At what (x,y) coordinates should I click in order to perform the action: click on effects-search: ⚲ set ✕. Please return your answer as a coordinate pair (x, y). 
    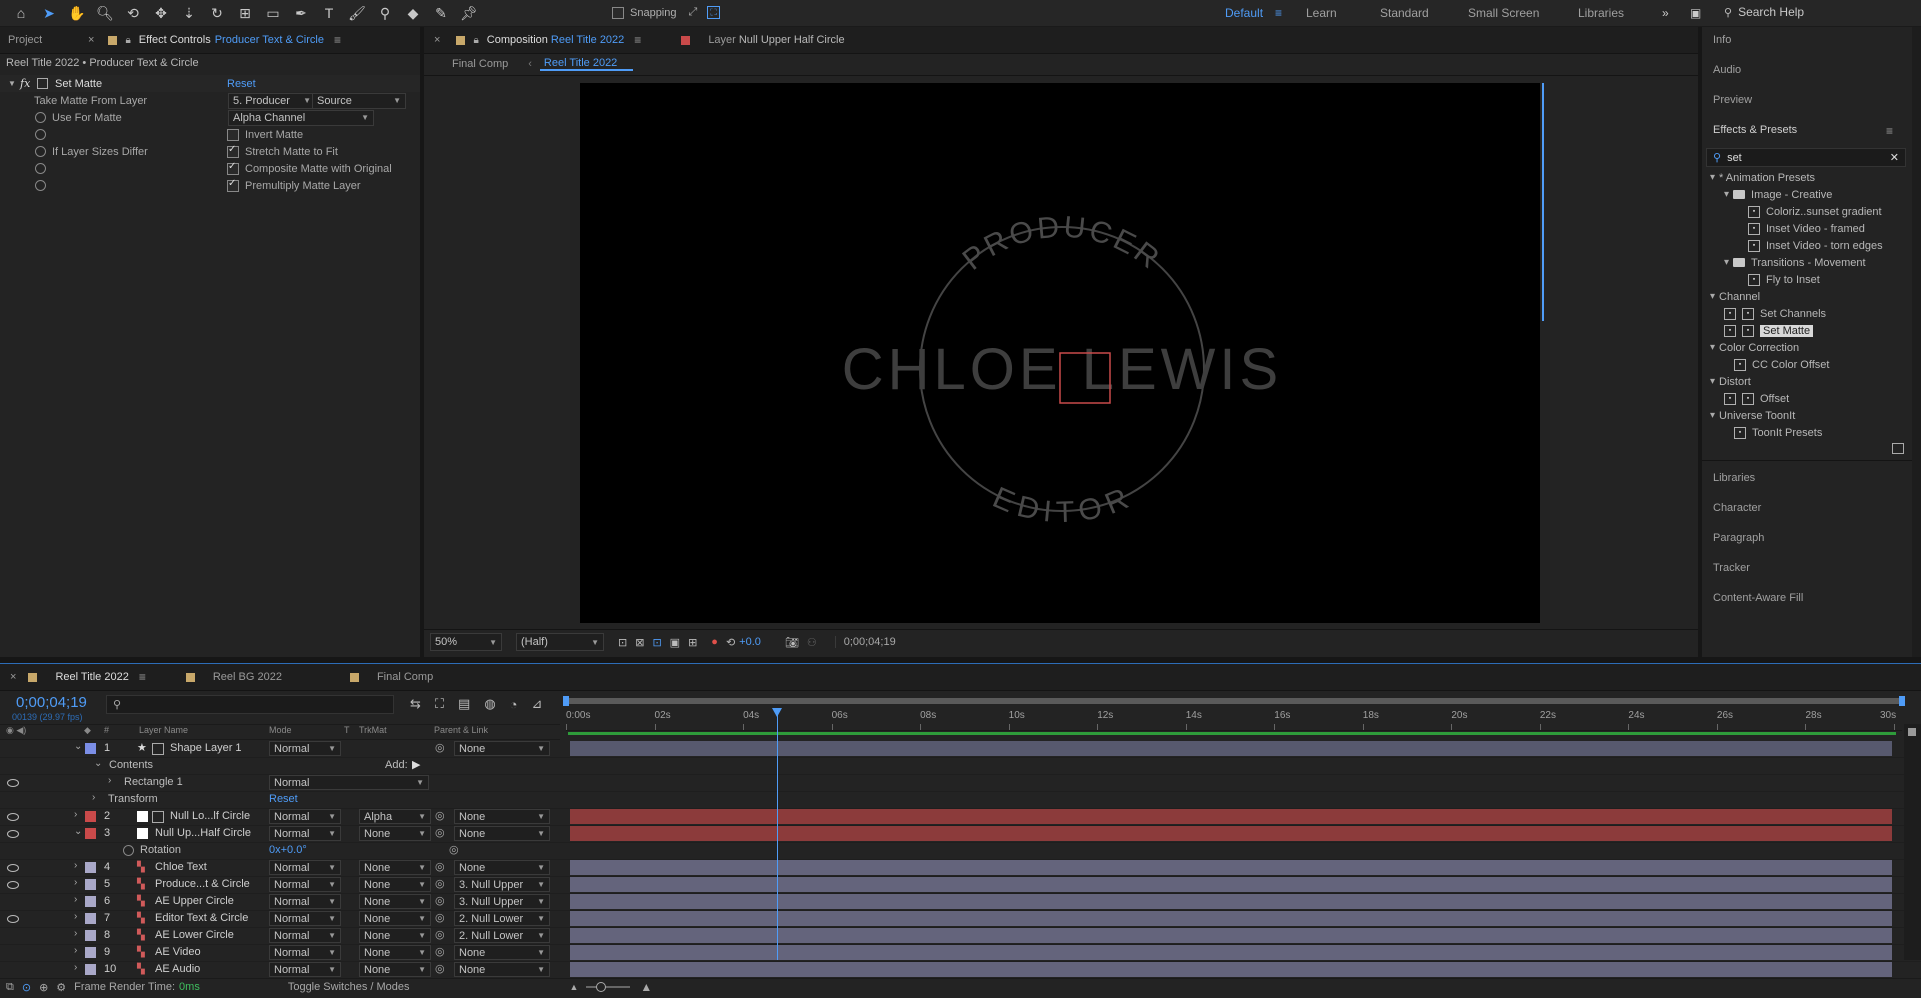
    Looking at the image, I should click on (1806, 157).